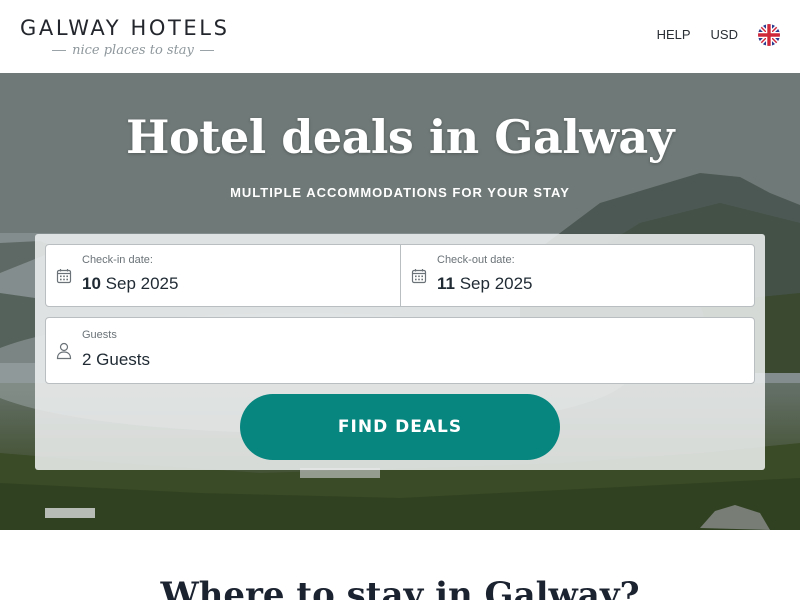 The height and width of the screenshot is (600, 800). Describe the element at coordinates (91, 283) in the screenshot. I see `checkin-day: 10` at that location.